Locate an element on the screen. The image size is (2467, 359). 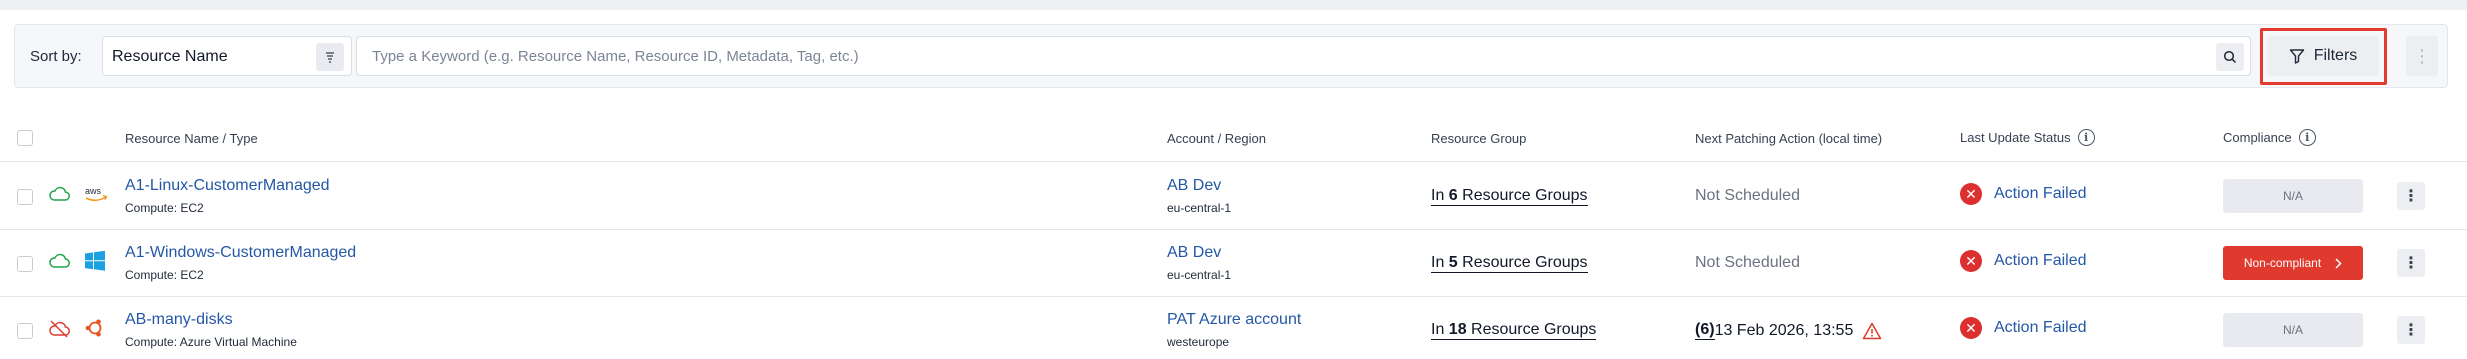
resource-name-link: A1-Windows-CustomerManaged is located at coordinates (240, 253).